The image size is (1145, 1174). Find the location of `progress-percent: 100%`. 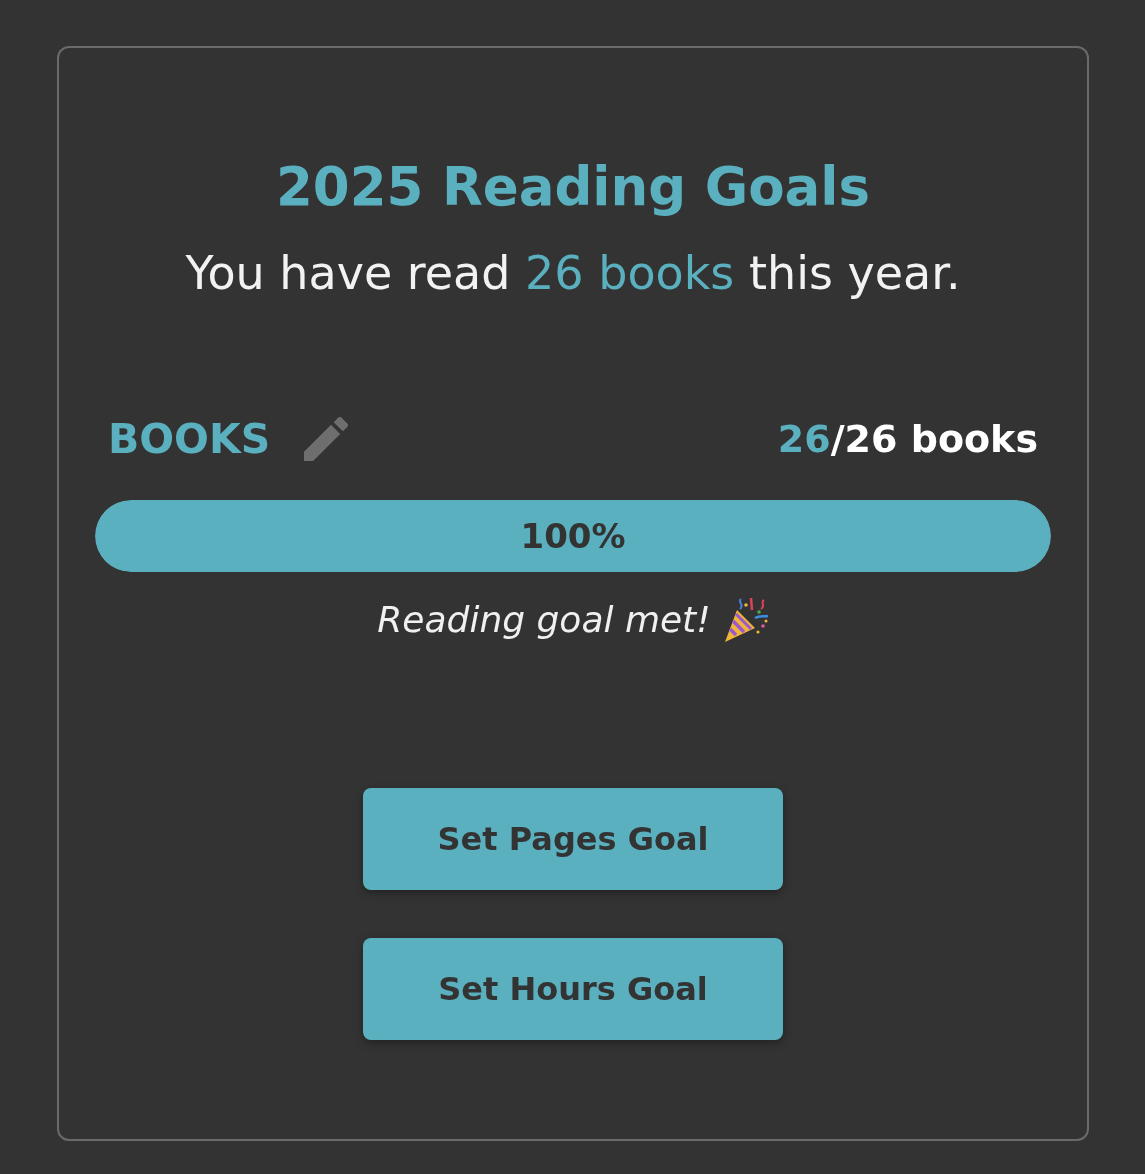

progress-percent: 100% is located at coordinates (573, 536).